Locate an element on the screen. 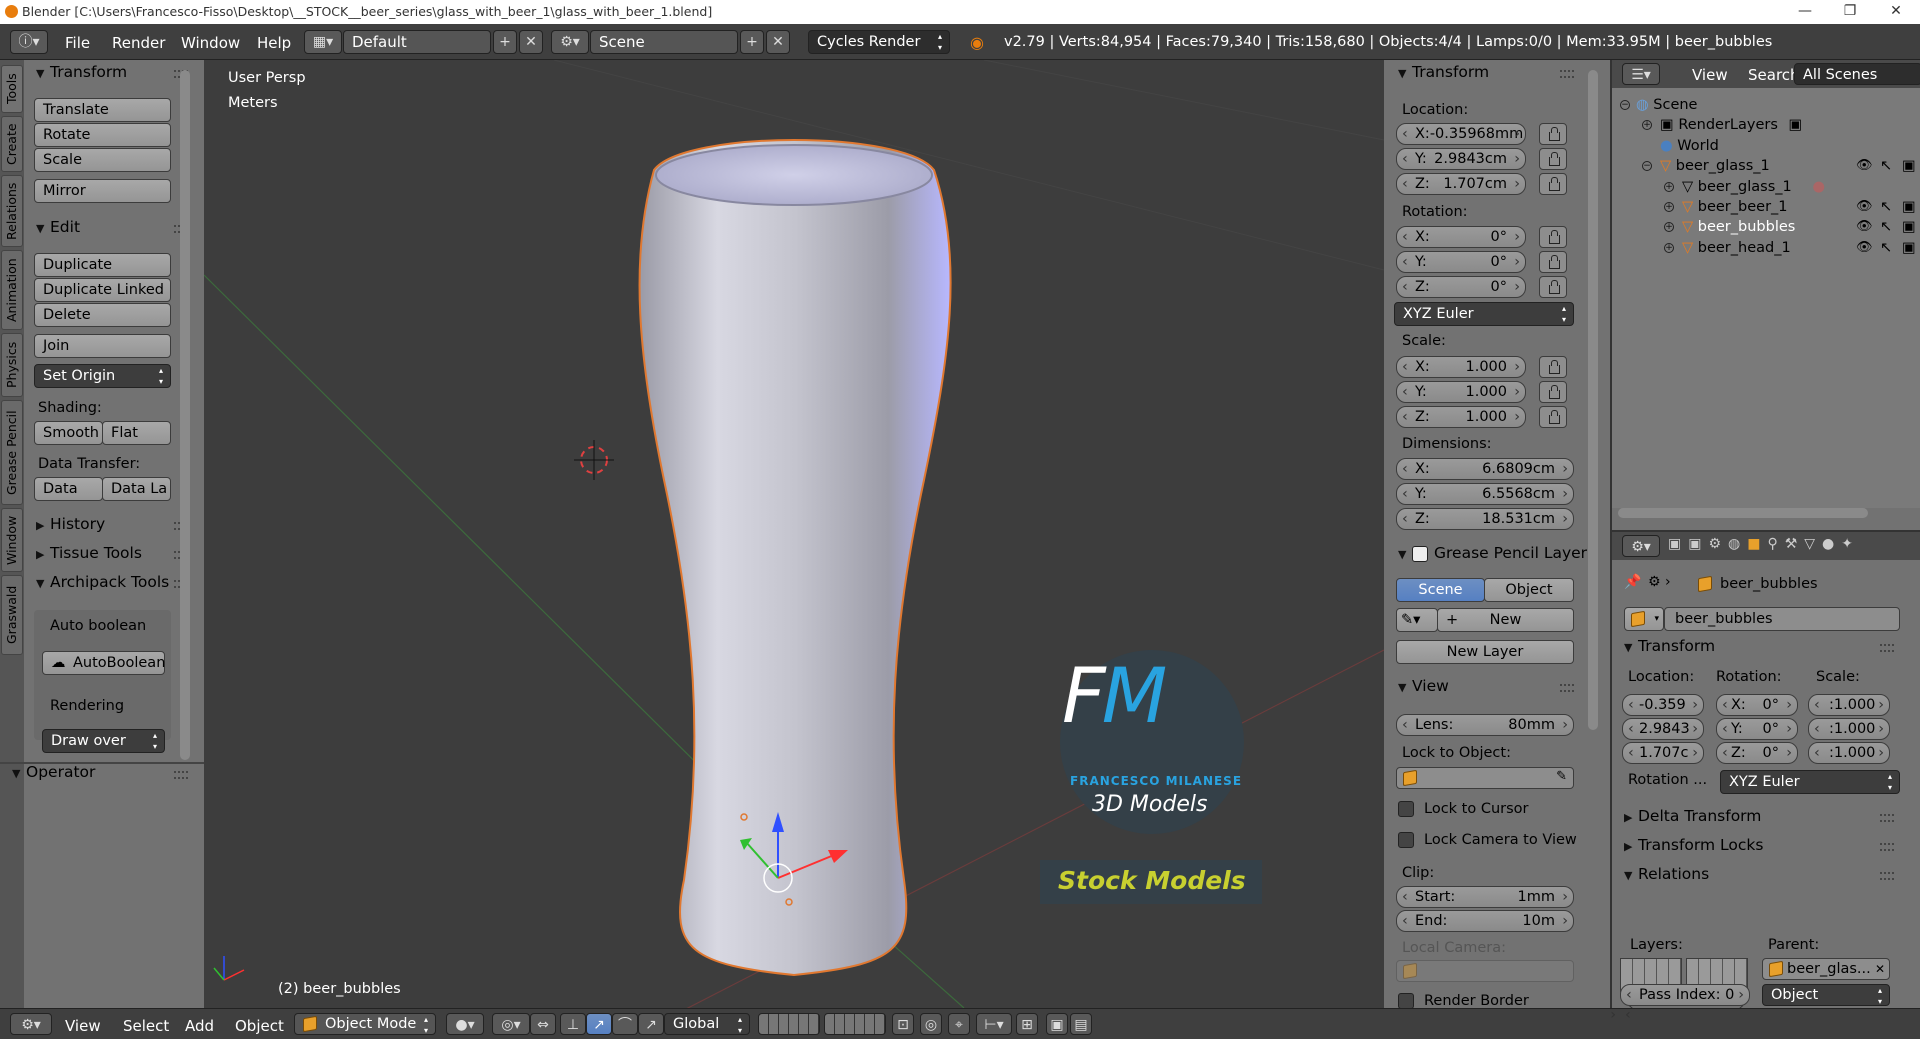 The height and width of the screenshot is (1039, 1920). obj-scale-z: :1.000 is located at coordinates (1849, 753).